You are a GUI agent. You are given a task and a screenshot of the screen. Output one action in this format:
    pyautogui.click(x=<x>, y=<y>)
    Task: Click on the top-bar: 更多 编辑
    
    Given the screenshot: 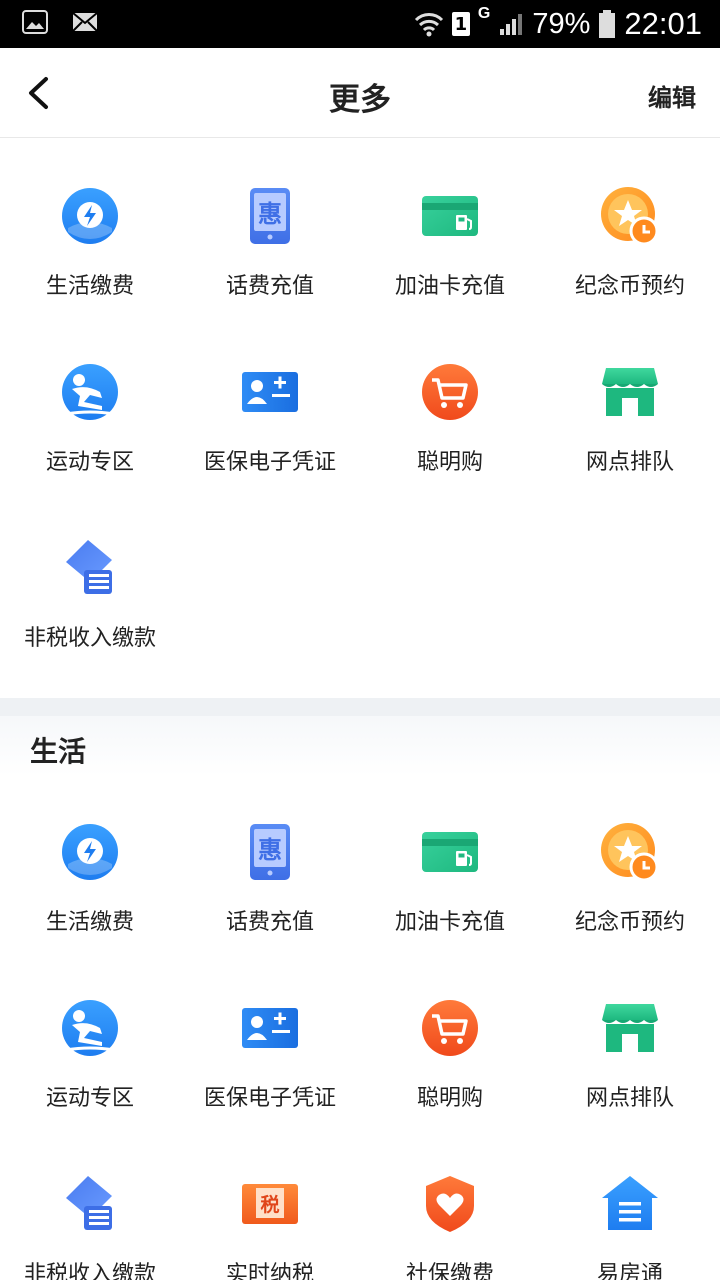 What is the action you would take?
    pyautogui.click(x=360, y=93)
    